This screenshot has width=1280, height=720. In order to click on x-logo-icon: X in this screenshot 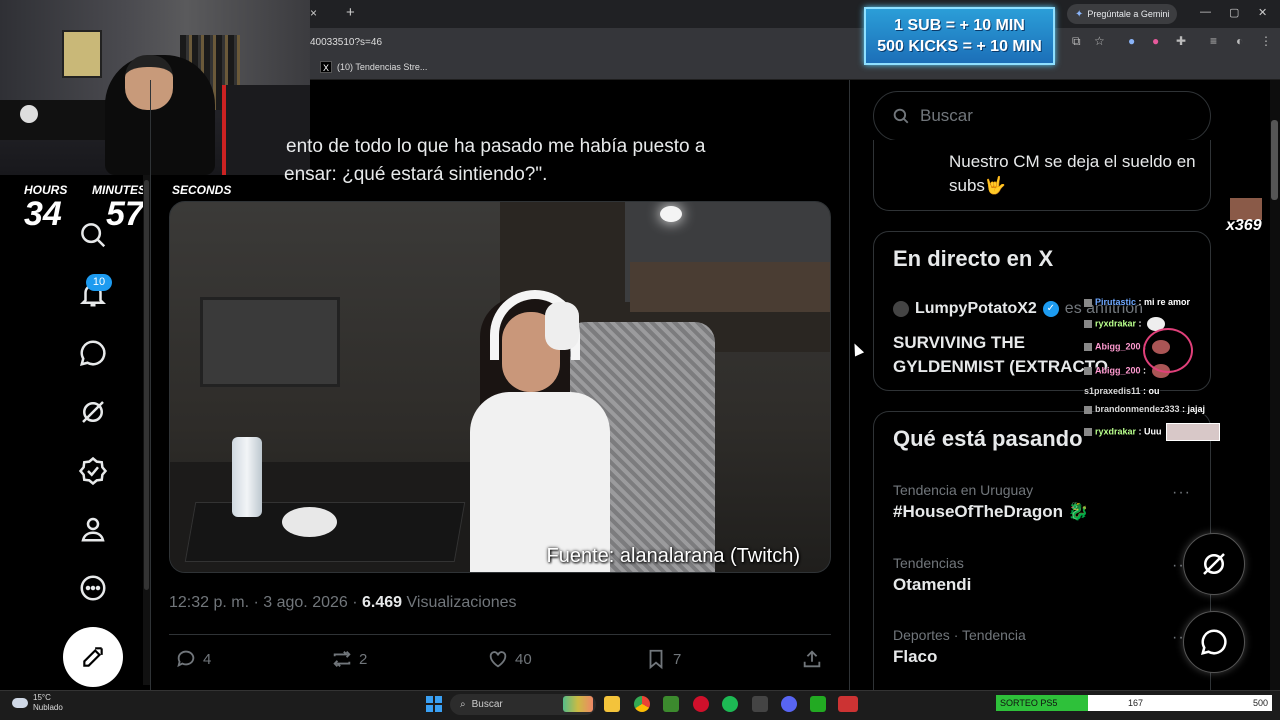, I will do `click(326, 67)`.